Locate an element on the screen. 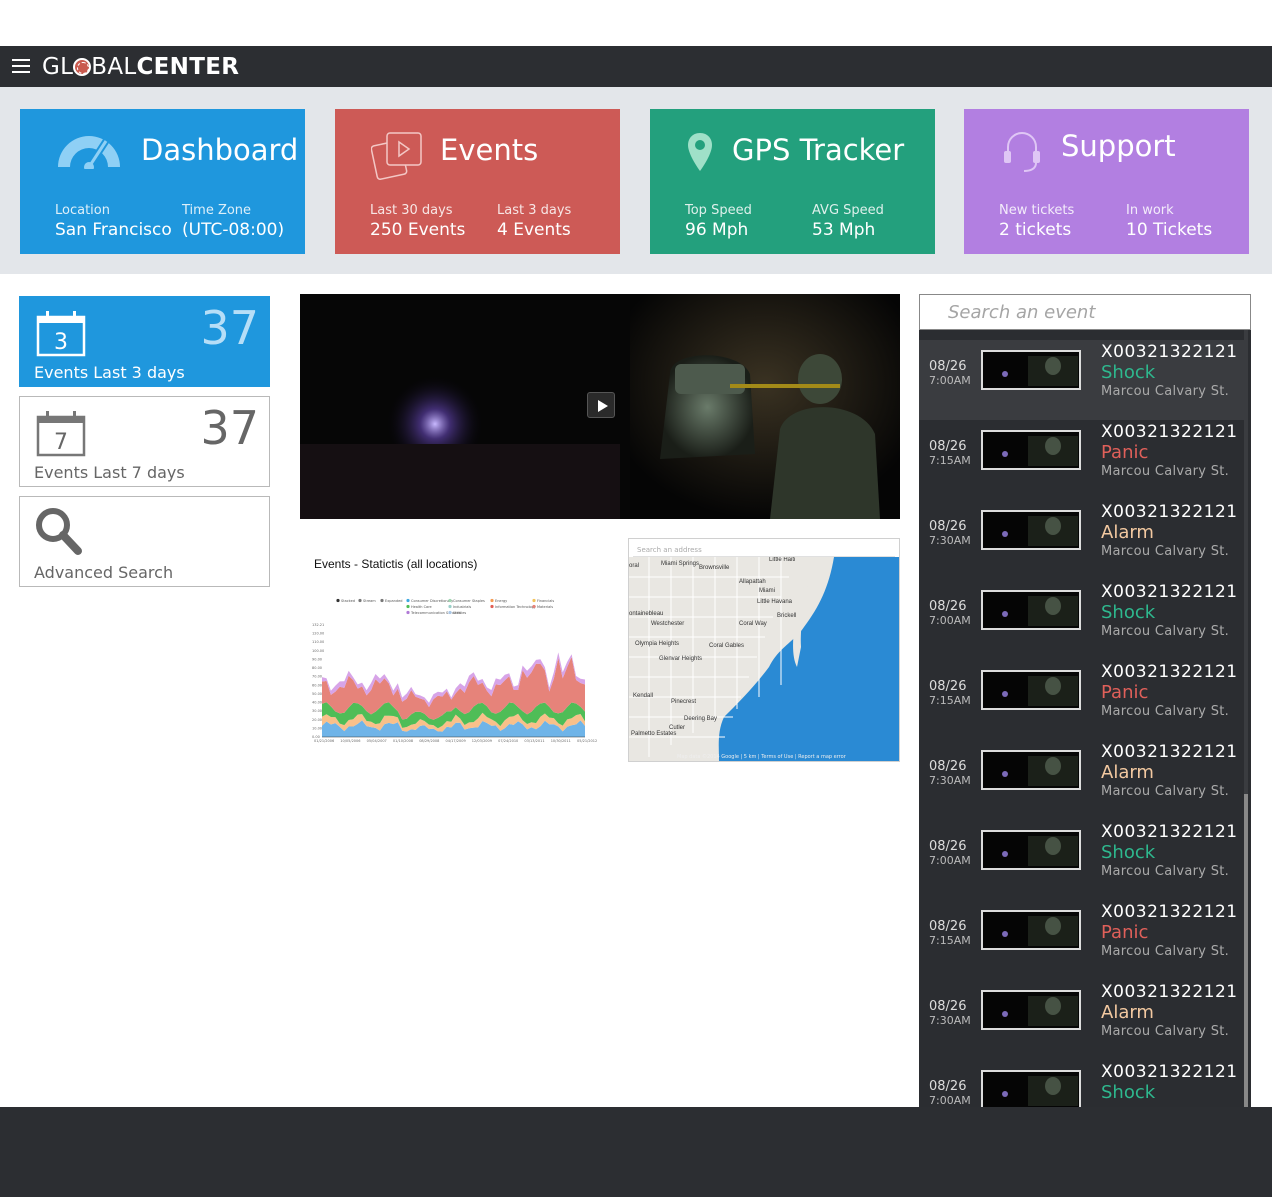 The width and height of the screenshot is (1272, 1197). events-last-3-days-card: 3 37 Events Last 3 days is located at coordinates (144, 341).